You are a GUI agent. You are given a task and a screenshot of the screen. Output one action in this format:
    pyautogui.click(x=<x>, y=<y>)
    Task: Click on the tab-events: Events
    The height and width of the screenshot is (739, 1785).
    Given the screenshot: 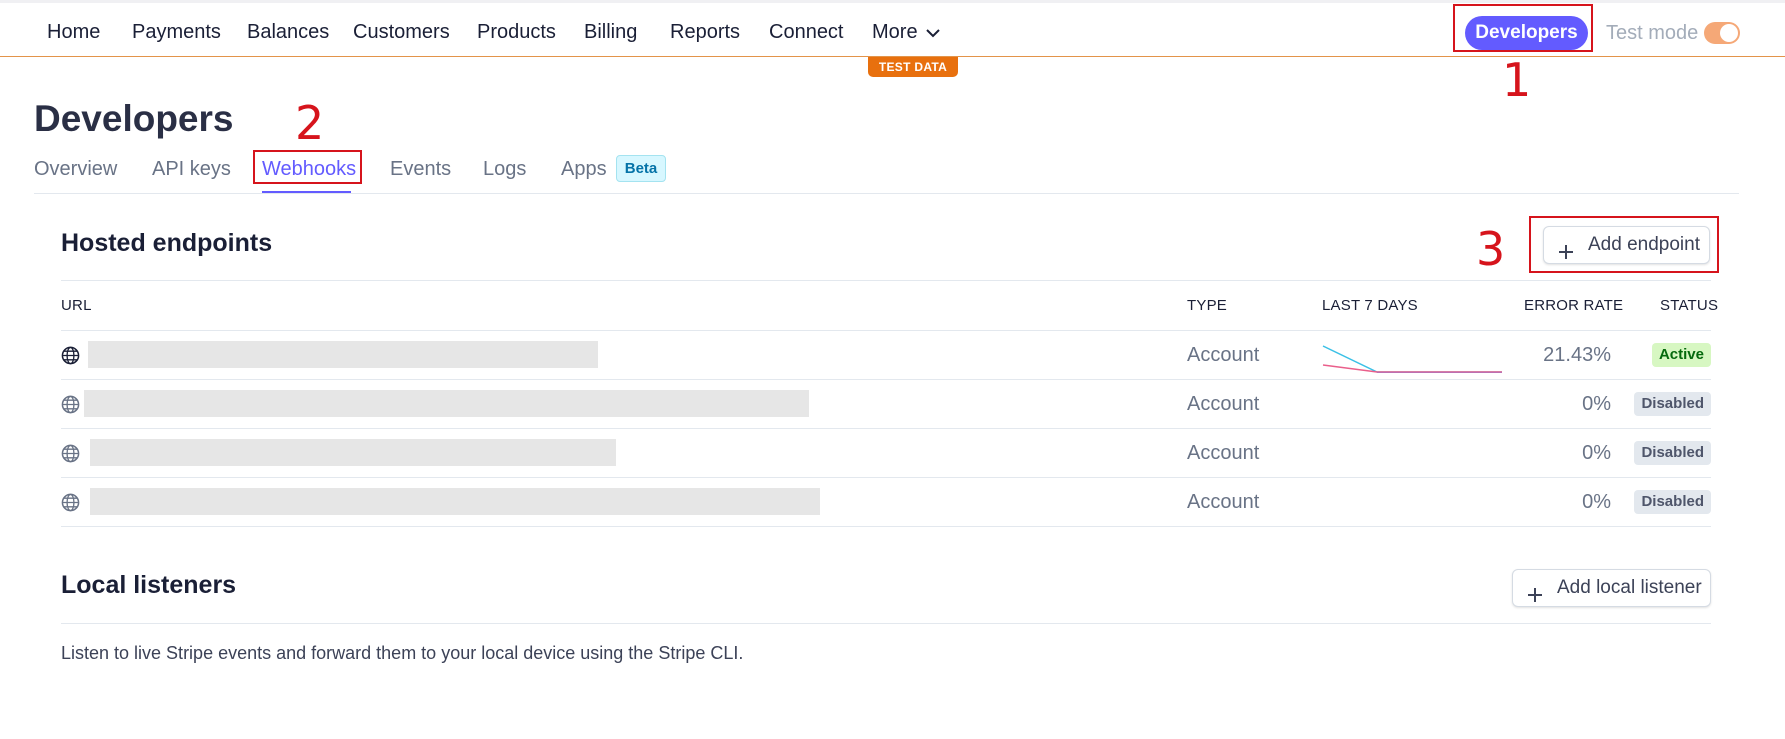 What is the action you would take?
    pyautogui.click(x=420, y=169)
    